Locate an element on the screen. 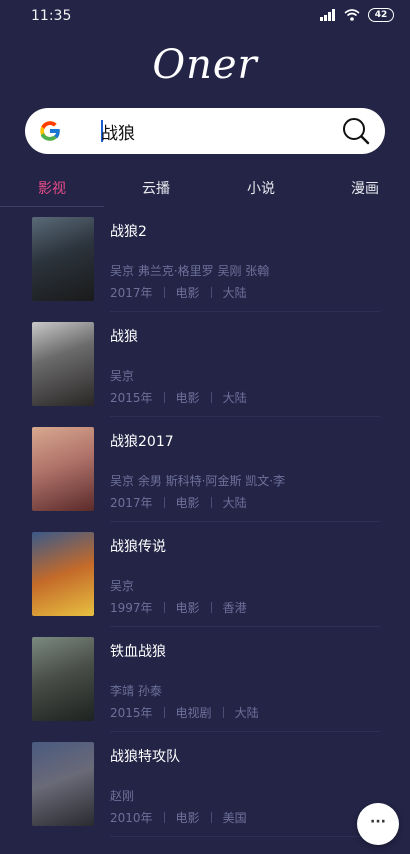 This screenshot has width=410, height=854. status-time: 11:35 is located at coordinates (51, 16).